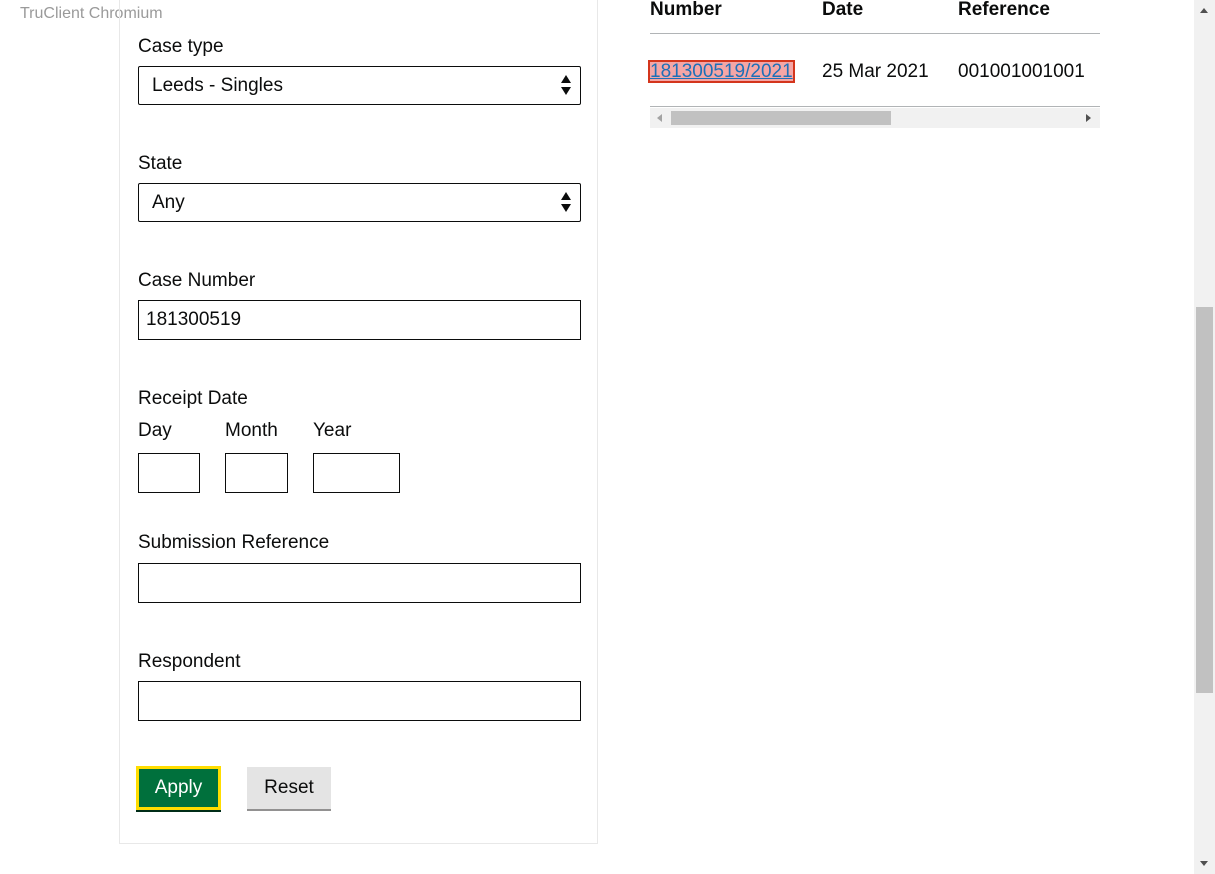  I want to click on column-header-number: Number, so click(686, 10).